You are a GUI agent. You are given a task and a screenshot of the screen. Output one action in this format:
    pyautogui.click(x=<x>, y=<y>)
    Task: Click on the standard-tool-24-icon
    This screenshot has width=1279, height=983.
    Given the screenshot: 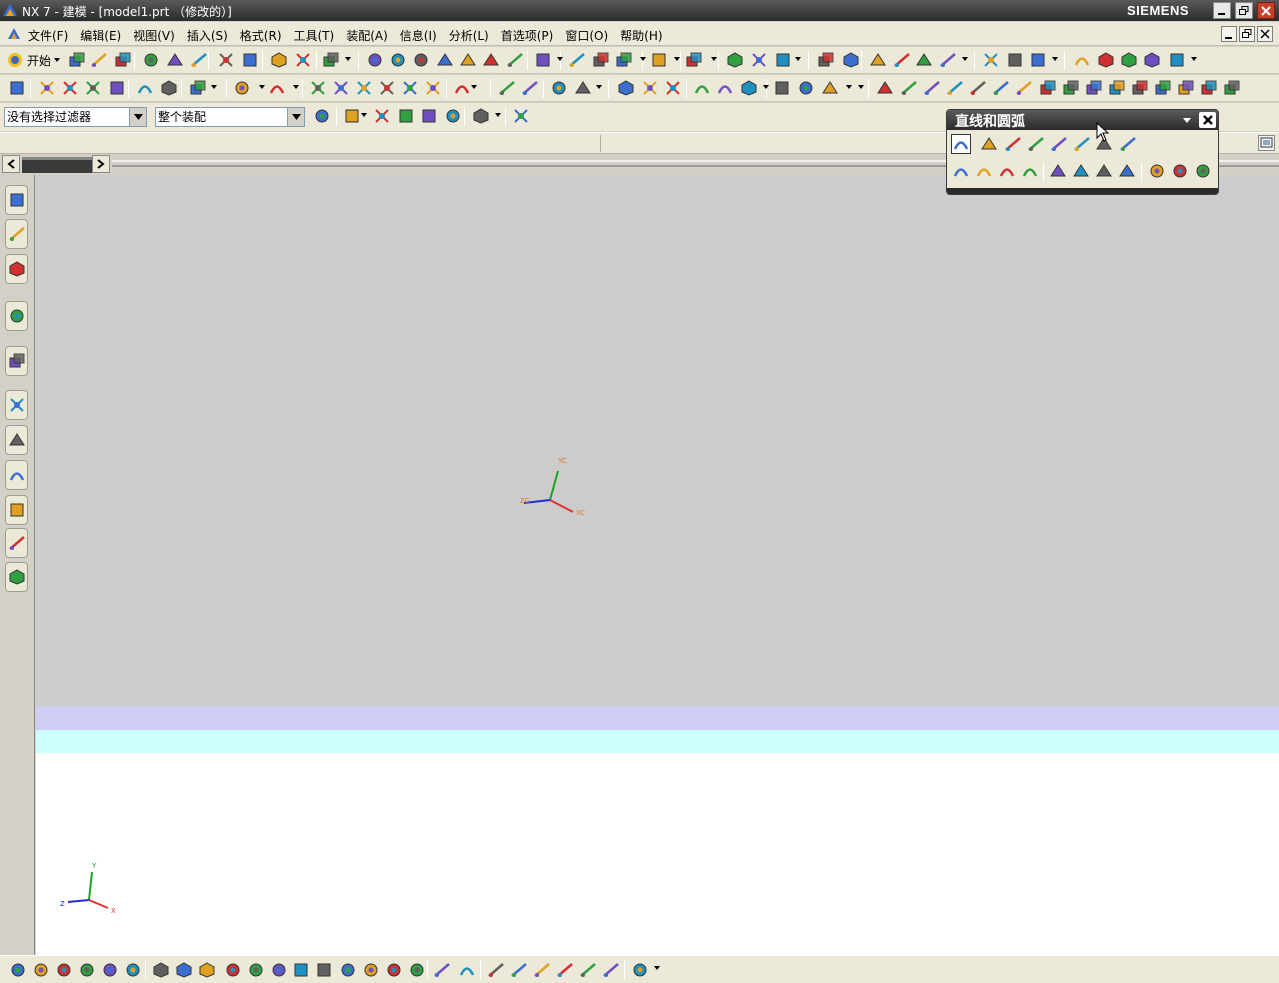 What is the action you would take?
    pyautogui.click(x=694, y=60)
    